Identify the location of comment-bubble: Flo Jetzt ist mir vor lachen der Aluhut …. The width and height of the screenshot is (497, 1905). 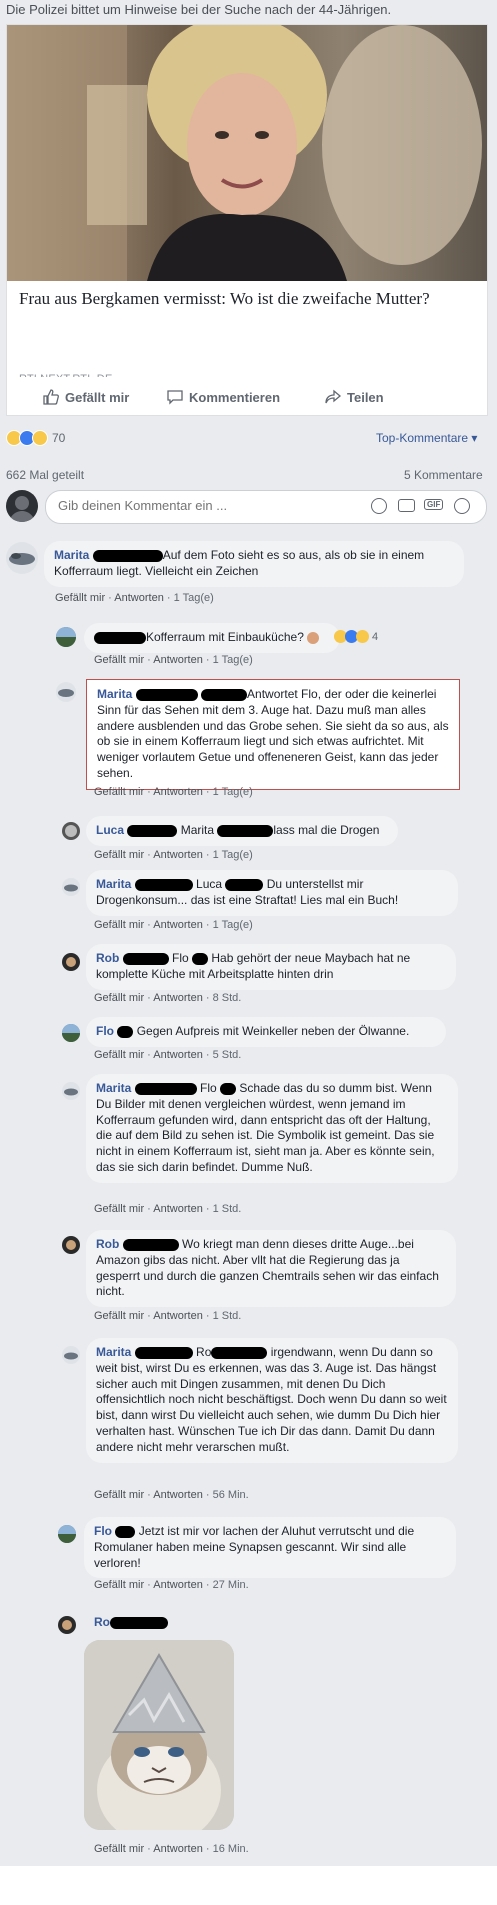
(270, 1548).